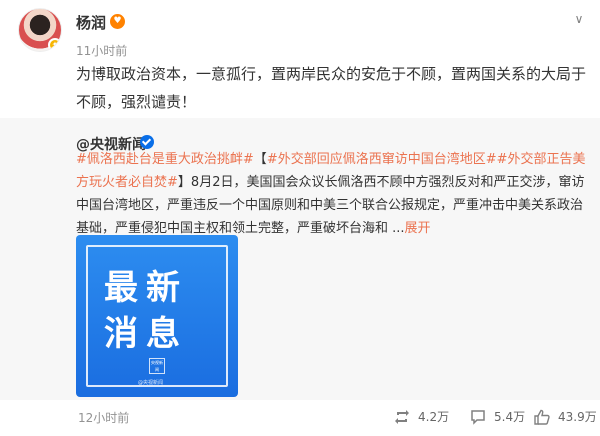 This screenshot has height=436, width=600. I want to click on breaking-news-image: 最新 消息 央视新闻 @央视新闻, so click(157, 316).